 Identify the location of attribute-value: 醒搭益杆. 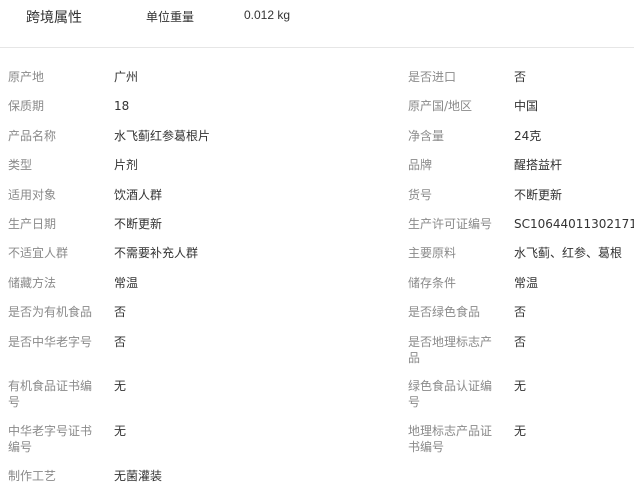
(538, 165).